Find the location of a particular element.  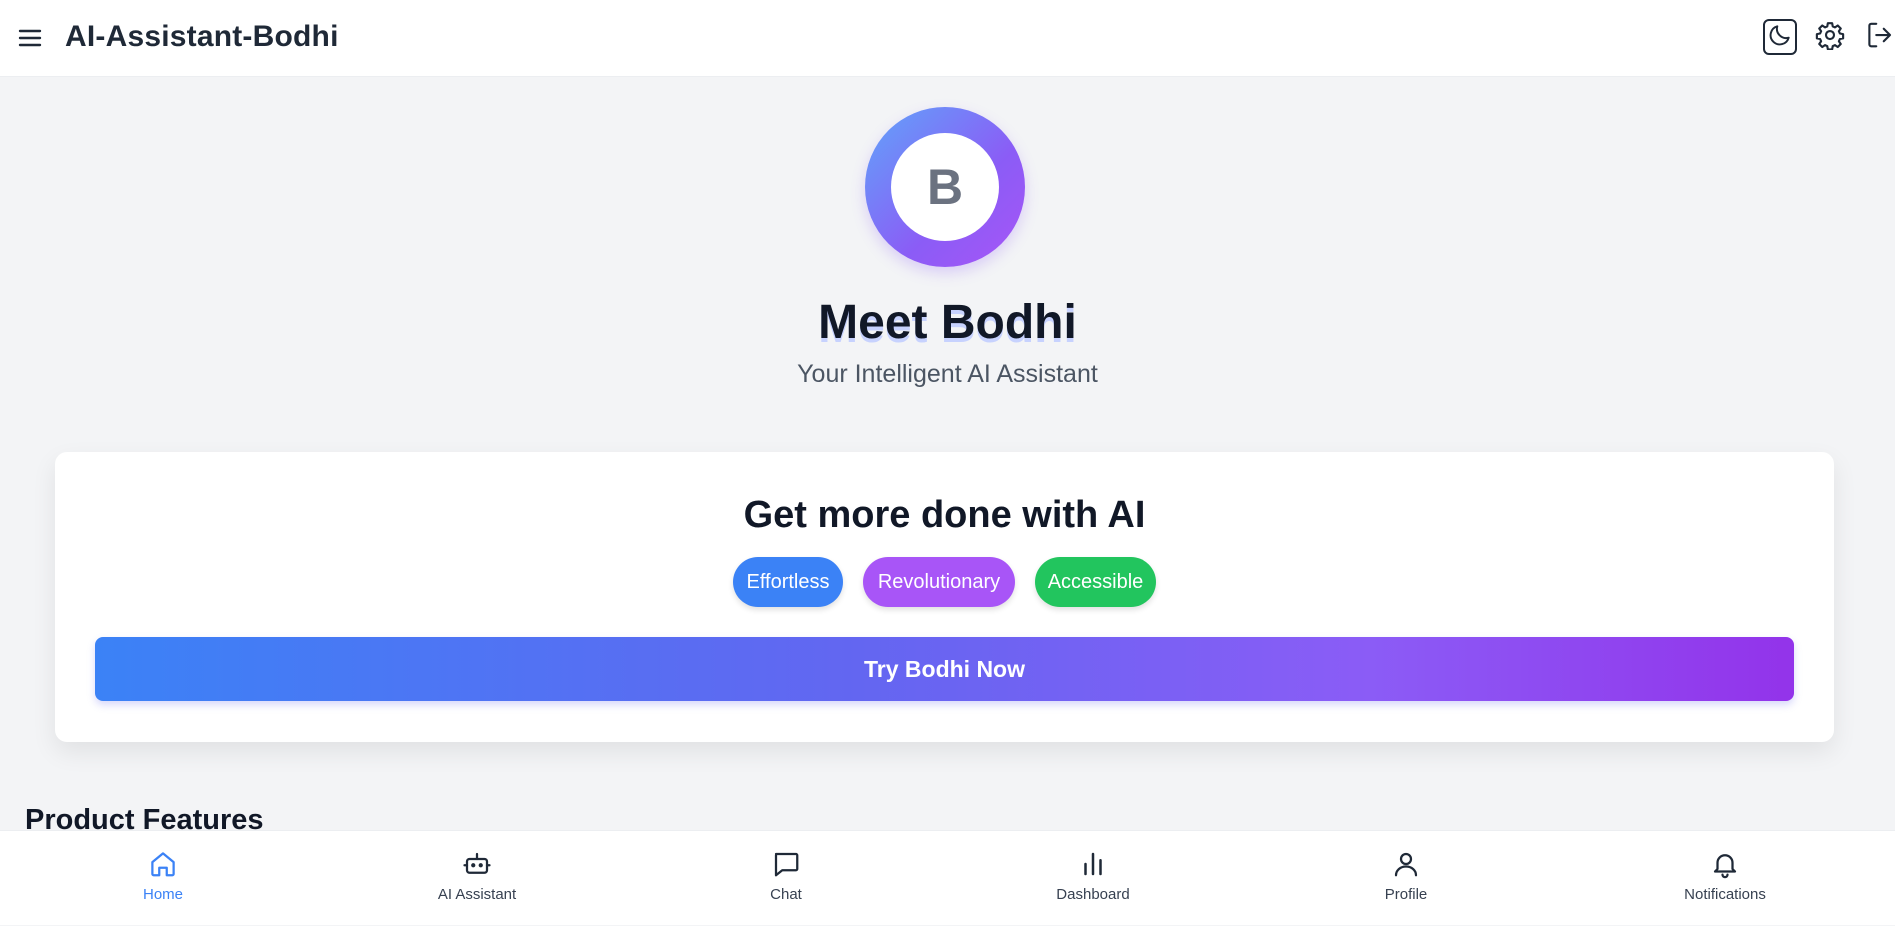

chat-icon is located at coordinates (786, 864).